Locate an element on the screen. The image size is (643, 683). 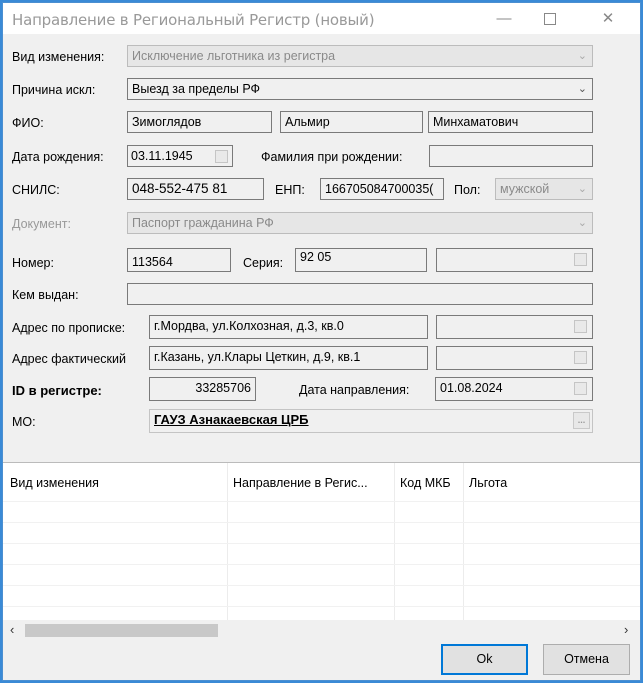
sex-label: Пол: is located at coordinates (467, 190).